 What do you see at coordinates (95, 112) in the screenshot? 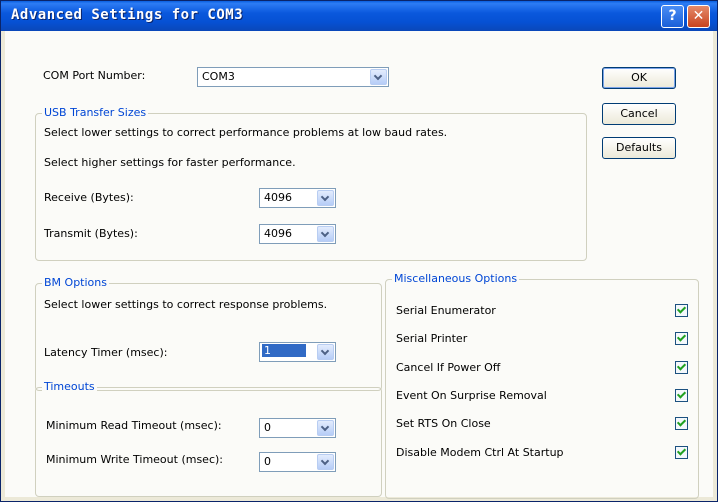
I see `usb-group-title: USB Transfer Sizes` at bounding box center [95, 112].